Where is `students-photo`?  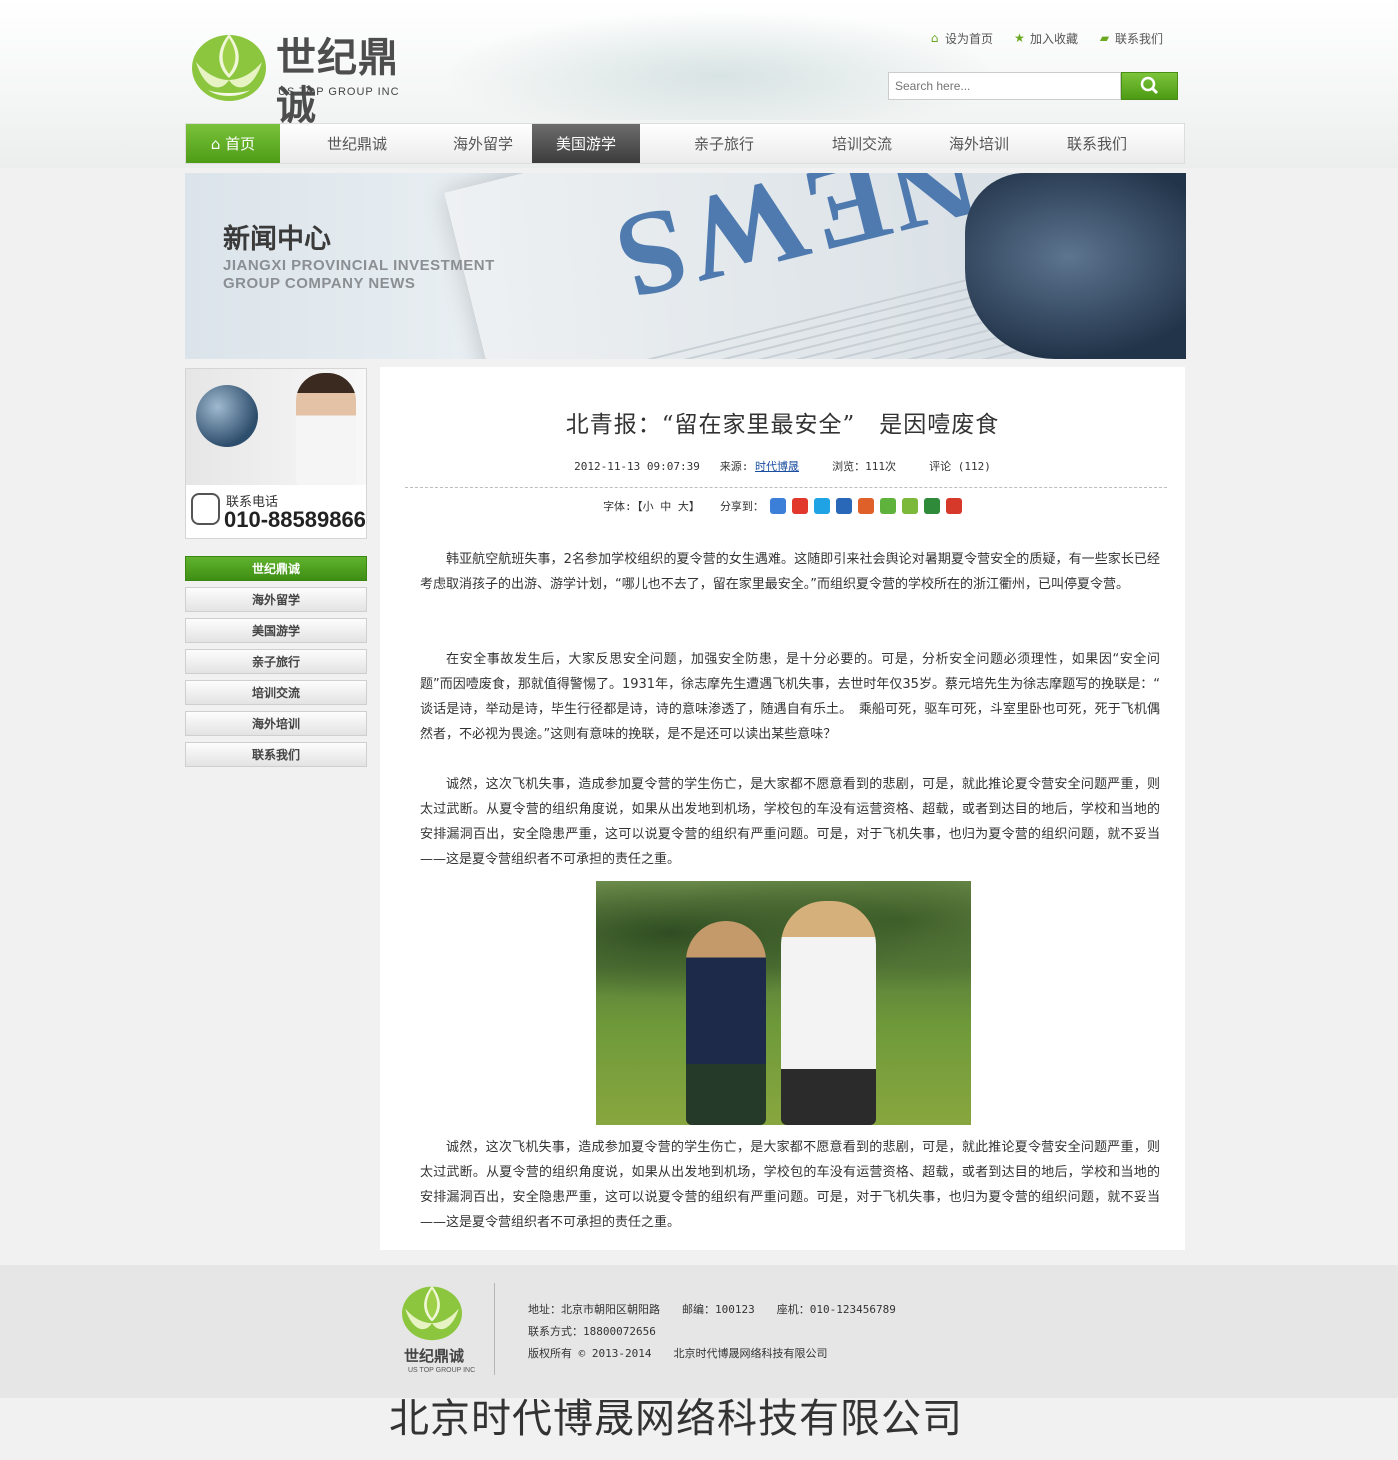 students-photo is located at coordinates (783, 1003).